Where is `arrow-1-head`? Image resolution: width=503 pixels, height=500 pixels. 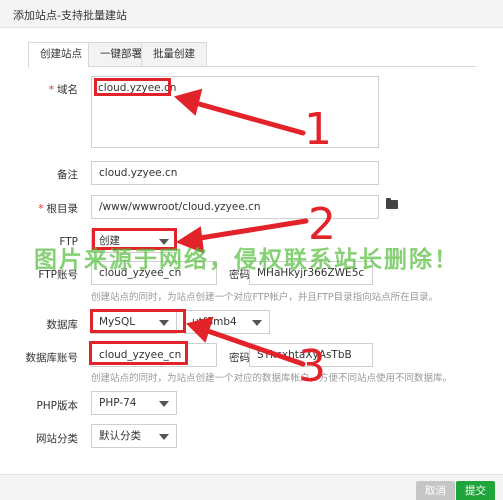
arrow-1-head is located at coordinates (188, 102).